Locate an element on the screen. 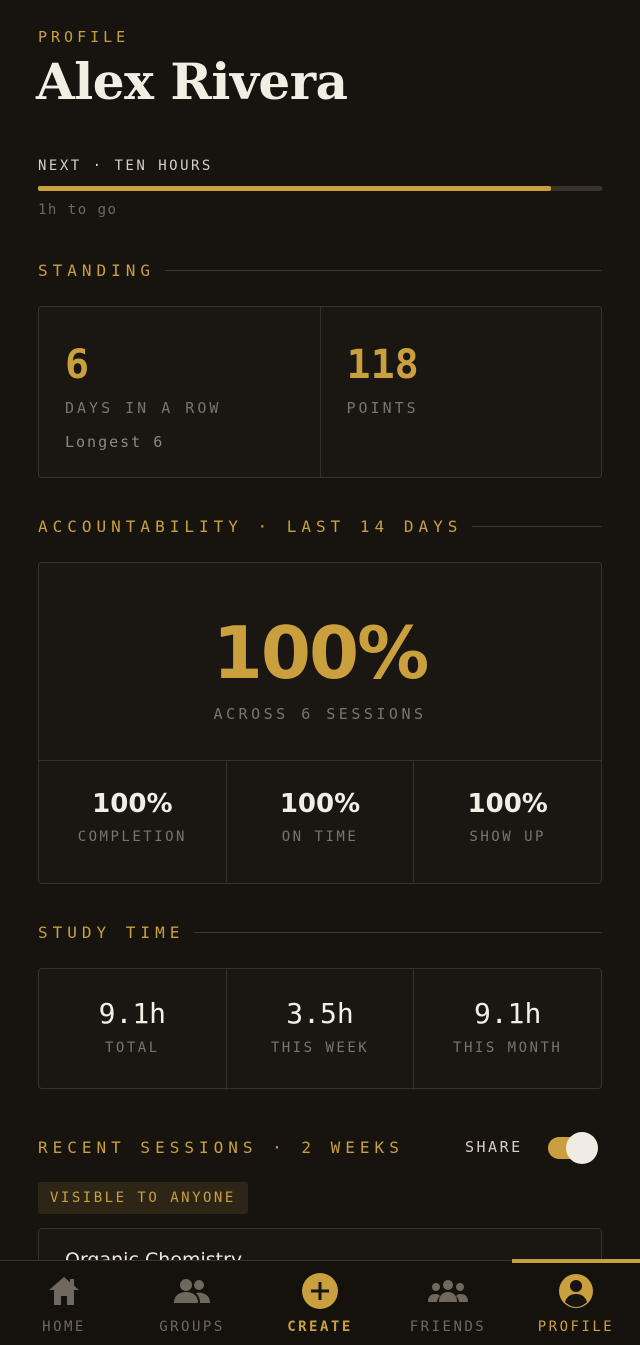 The width and height of the screenshot is (640, 1345). tab-label: FRIENDS is located at coordinates (448, 1327).